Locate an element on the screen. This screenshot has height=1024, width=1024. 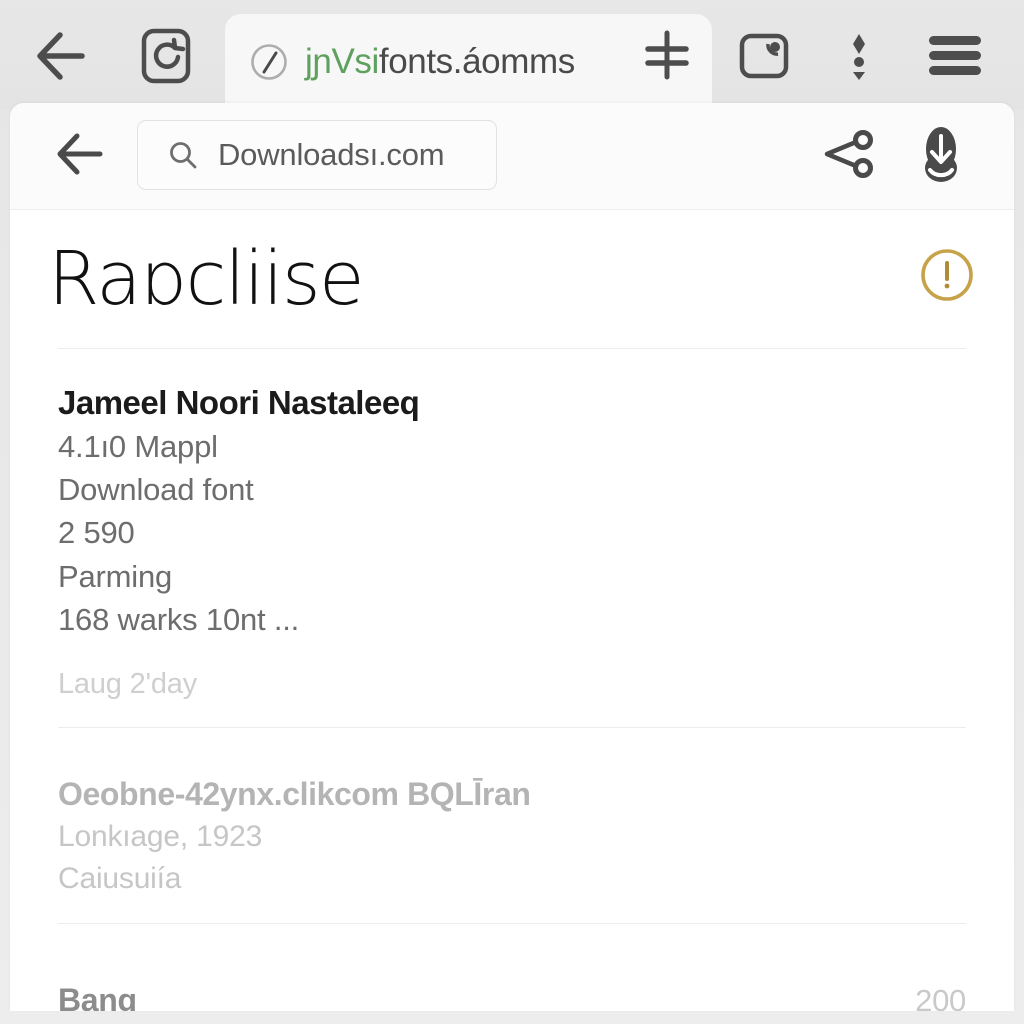
page-title-row: Raɒcliise is located at coordinates (512, 279).